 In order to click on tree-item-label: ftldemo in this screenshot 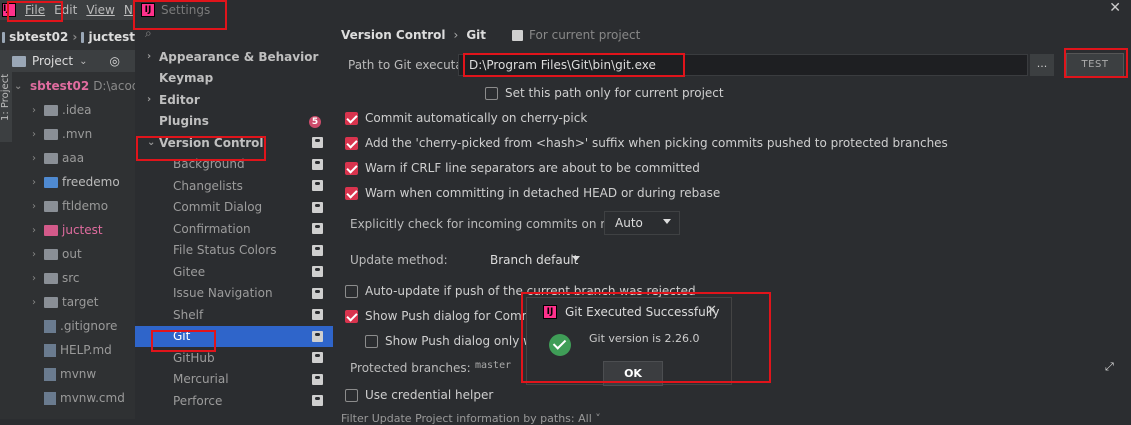, I will do `click(85, 206)`.